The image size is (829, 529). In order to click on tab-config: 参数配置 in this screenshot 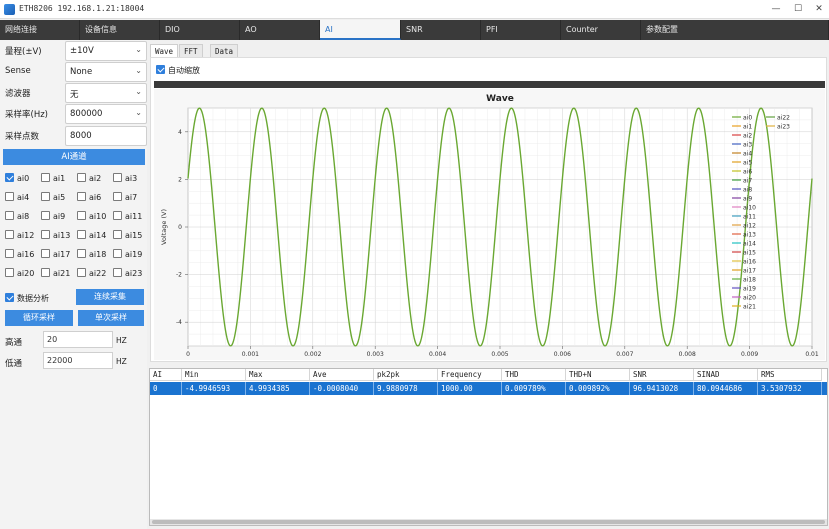, I will do `click(735, 30)`.